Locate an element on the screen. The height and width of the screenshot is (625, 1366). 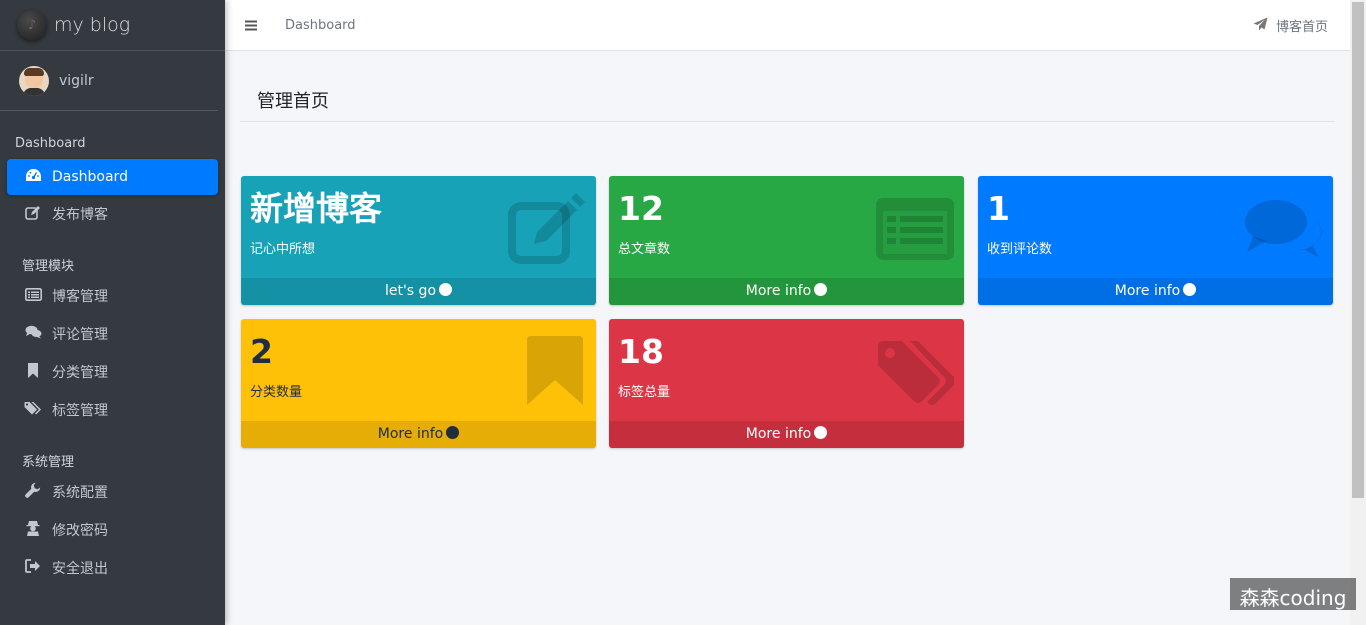
wrench-icon is located at coordinates (33, 492).